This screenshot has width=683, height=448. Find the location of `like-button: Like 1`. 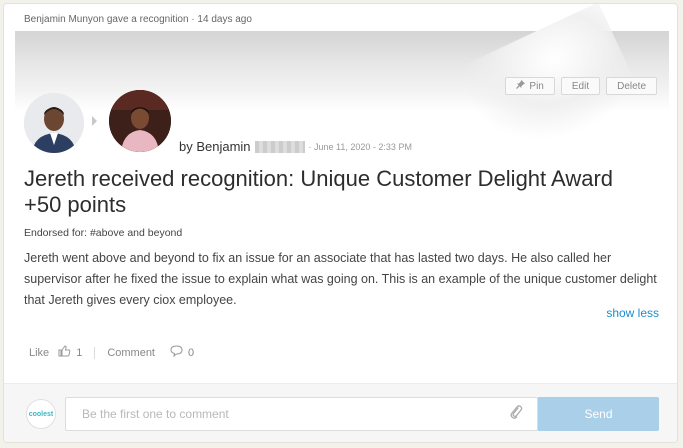

like-button: Like 1 is located at coordinates (55, 352).